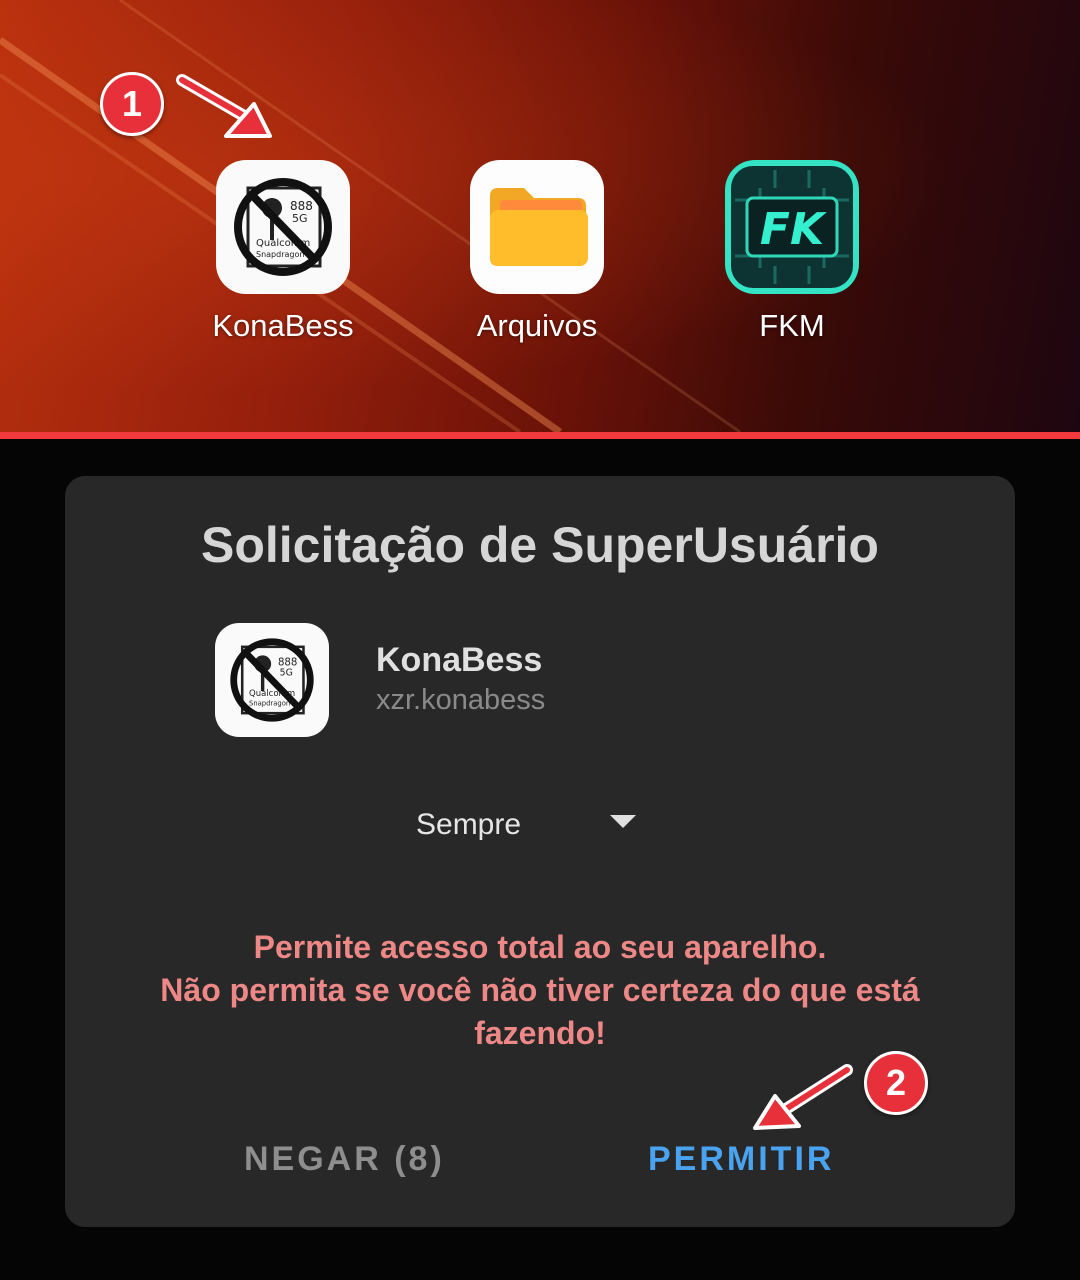  I want to click on step-1-number: 1, so click(132, 103).